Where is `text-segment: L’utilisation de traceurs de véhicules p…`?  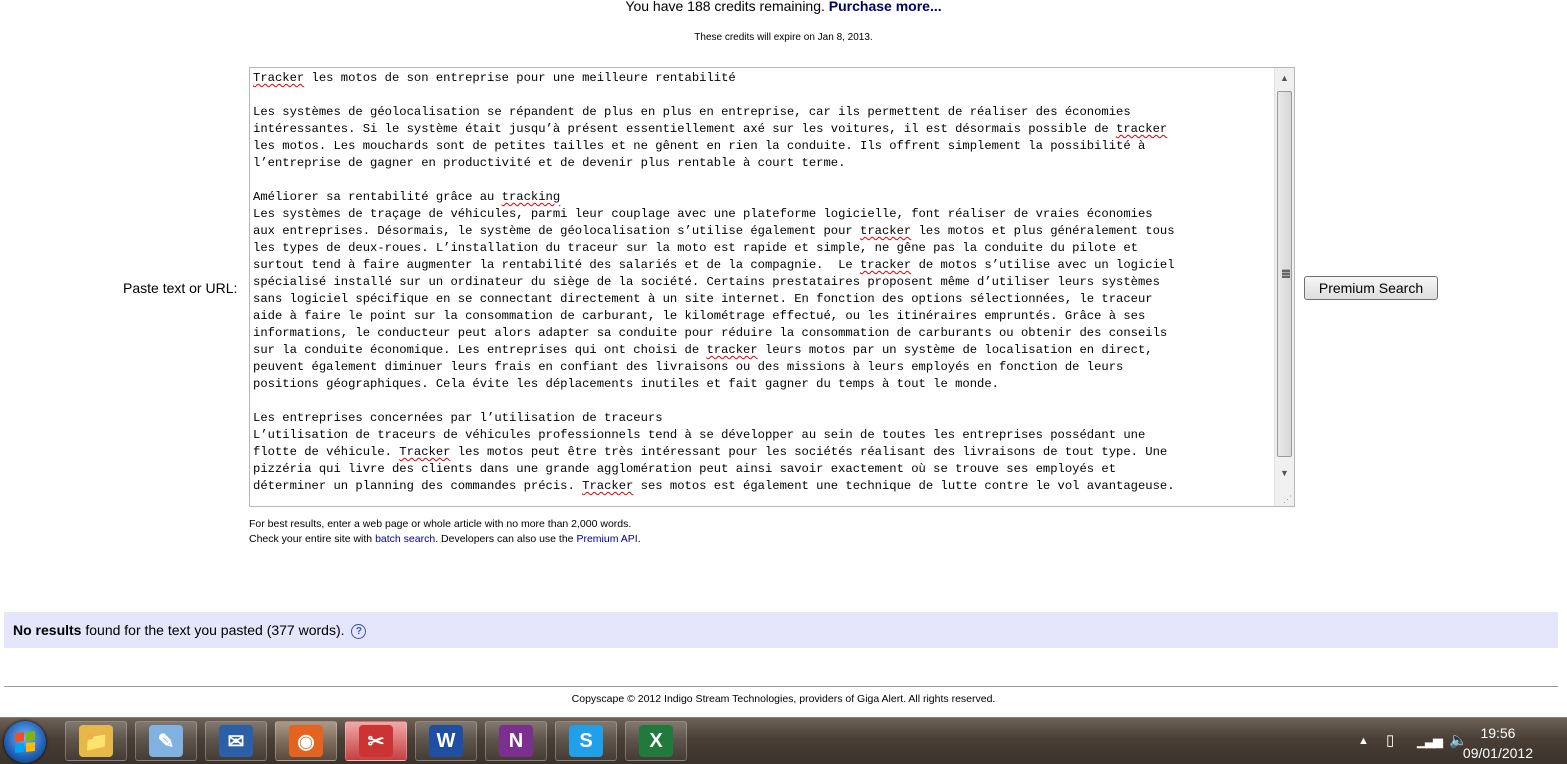 text-segment: L’utilisation de traceurs de véhicules p… is located at coordinates (699, 435).